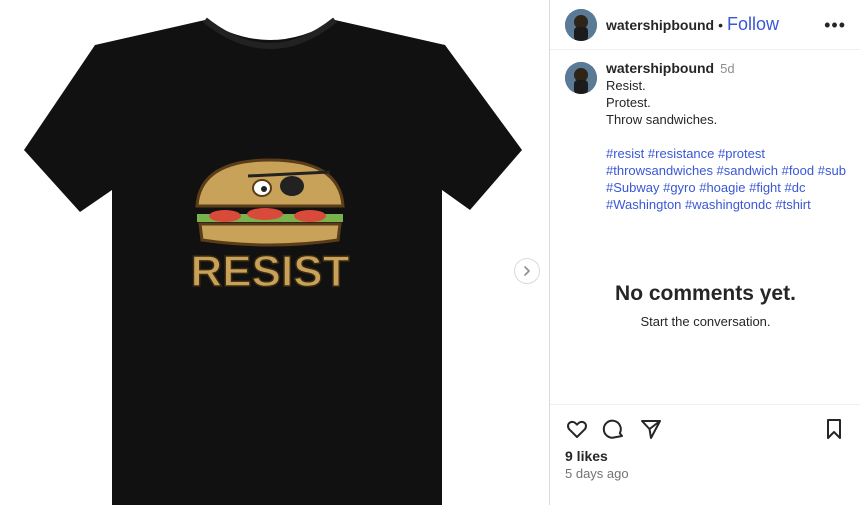  Describe the element at coordinates (705, 293) in the screenshot. I see `empty-comments-title: No comments yet.` at that location.